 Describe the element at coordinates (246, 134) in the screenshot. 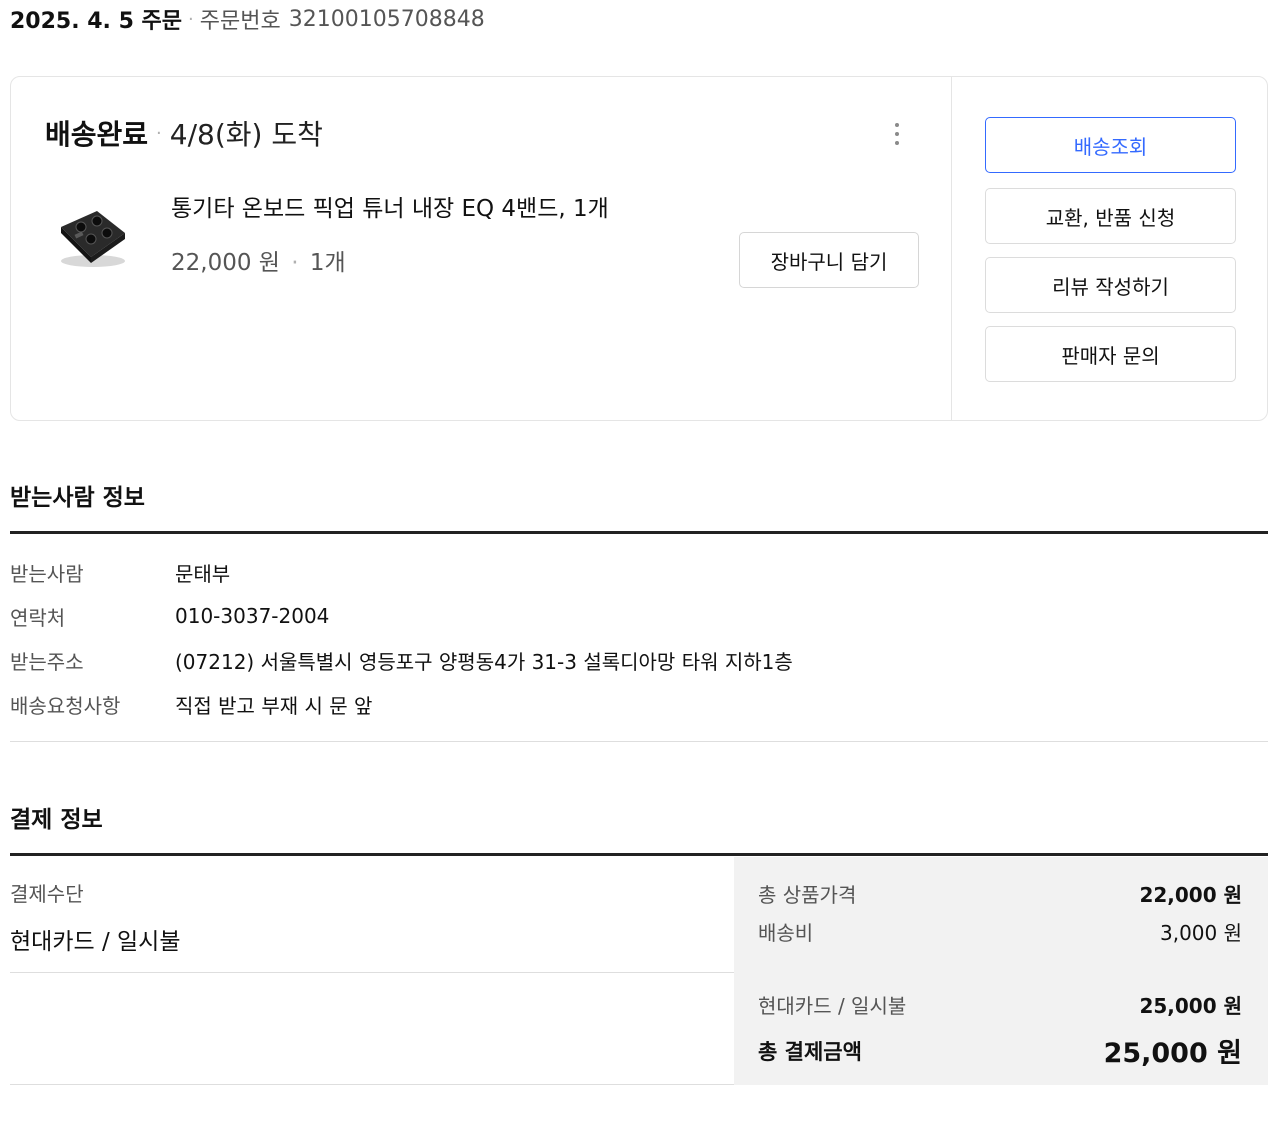

I see `arrival-date: 4/8(화) 도착` at that location.